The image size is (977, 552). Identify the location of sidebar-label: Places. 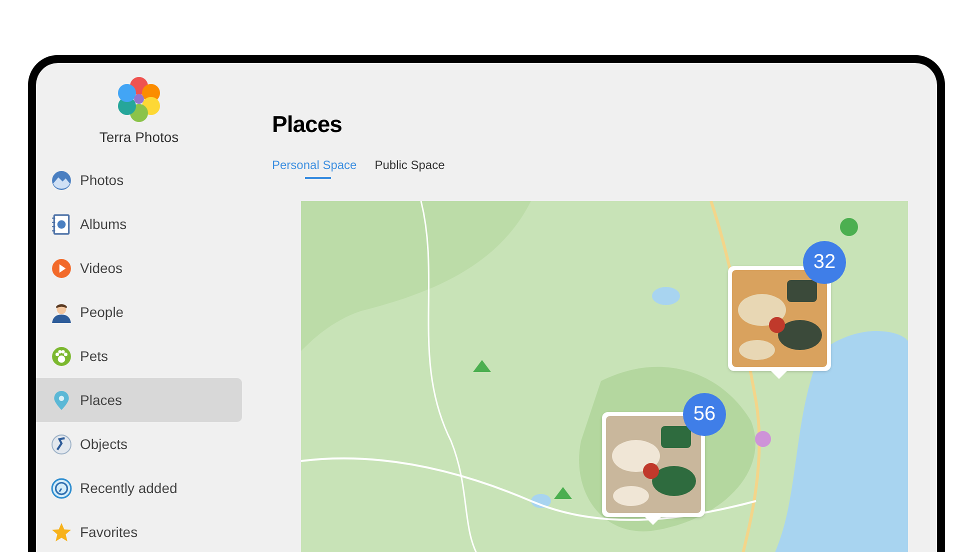
(101, 400).